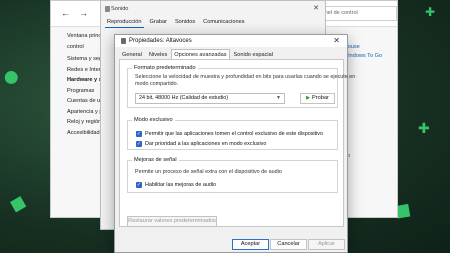 This screenshot has height=253, width=450. I want to click on test-button-label: Probar, so click(320, 98).